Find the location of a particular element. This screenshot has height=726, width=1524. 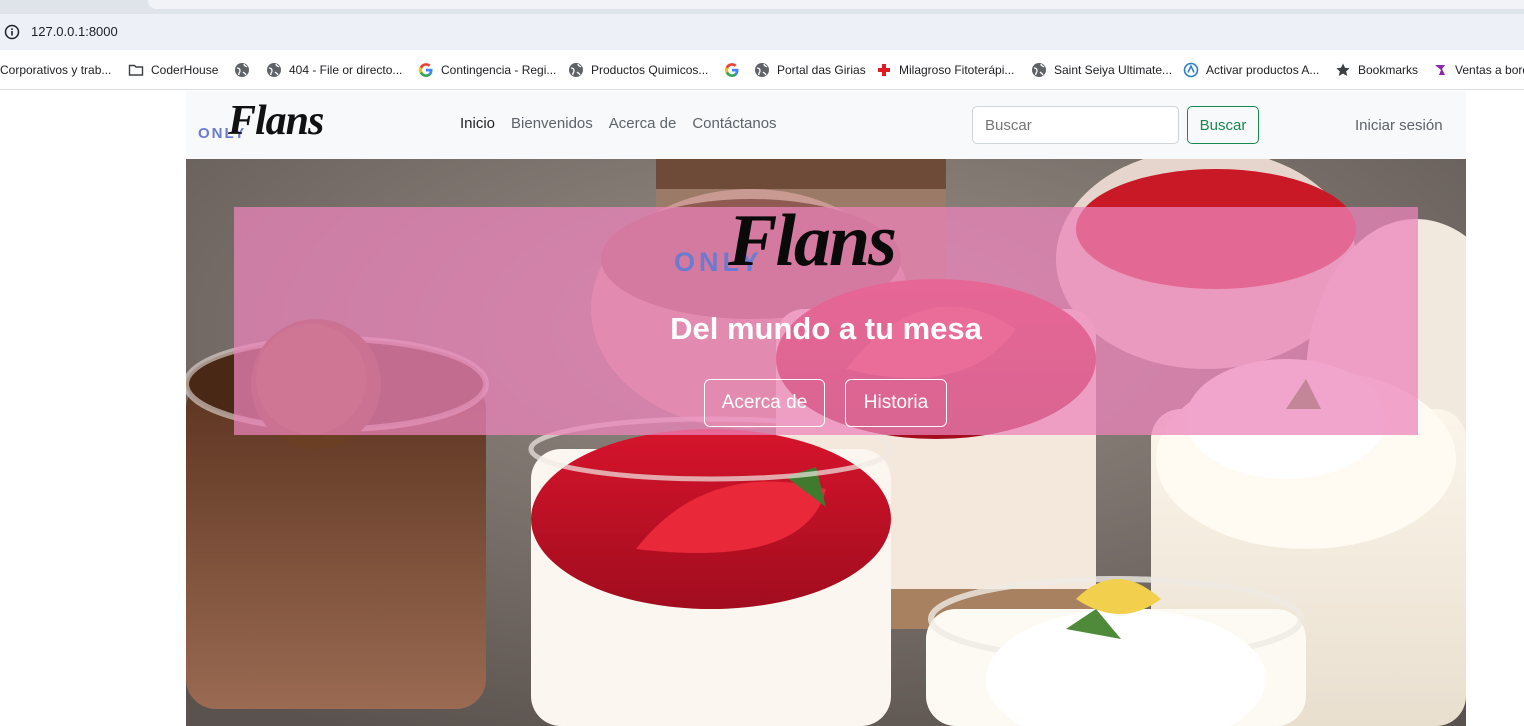

bookmark-portal: Portal das Girias is located at coordinates (810, 70).